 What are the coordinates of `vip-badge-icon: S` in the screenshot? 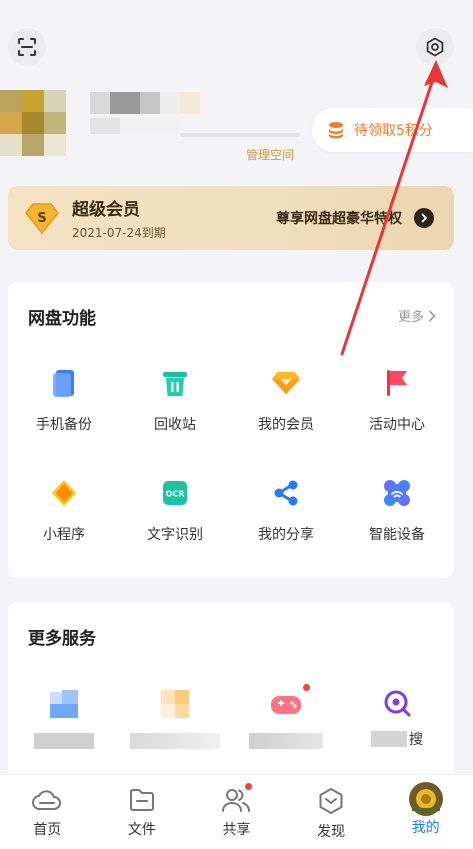 It's located at (42, 219).